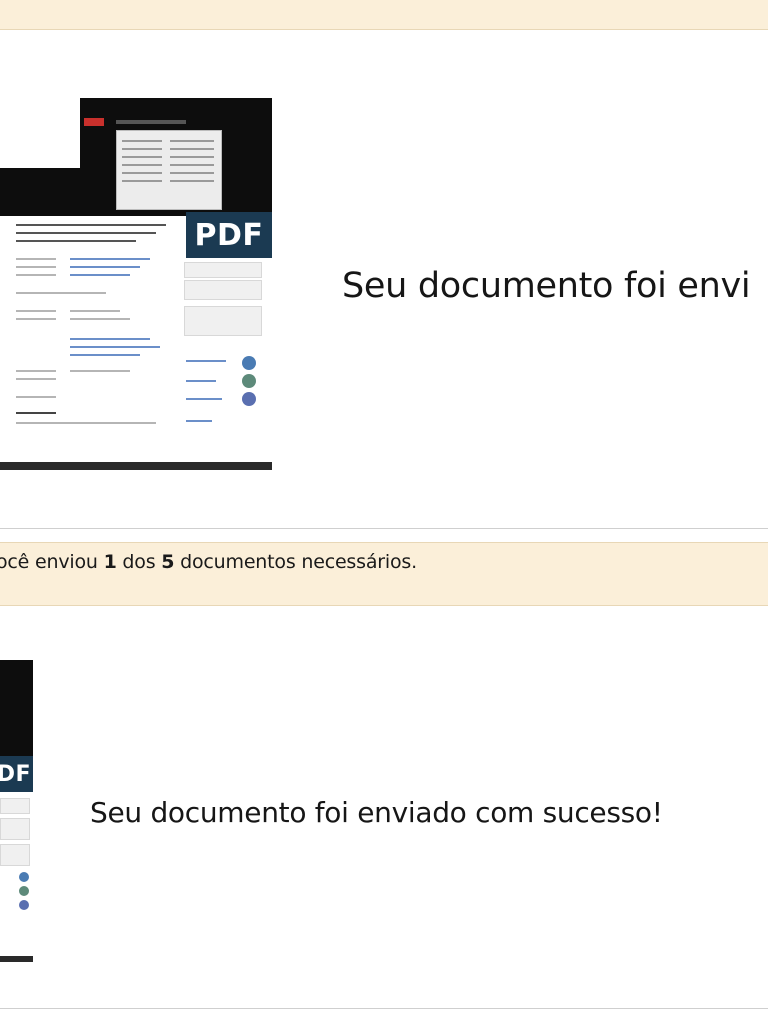  What do you see at coordinates (384, 15) in the screenshot?
I see `notice-banner-top` at bounding box center [384, 15].